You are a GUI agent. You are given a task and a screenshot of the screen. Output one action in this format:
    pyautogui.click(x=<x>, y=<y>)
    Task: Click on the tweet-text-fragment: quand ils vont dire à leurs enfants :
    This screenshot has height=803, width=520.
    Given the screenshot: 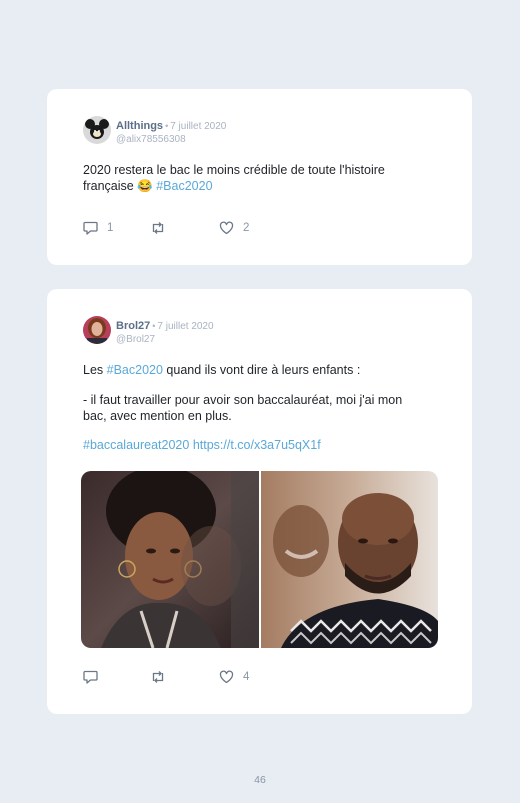 What is the action you would take?
    pyautogui.click(x=261, y=370)
    